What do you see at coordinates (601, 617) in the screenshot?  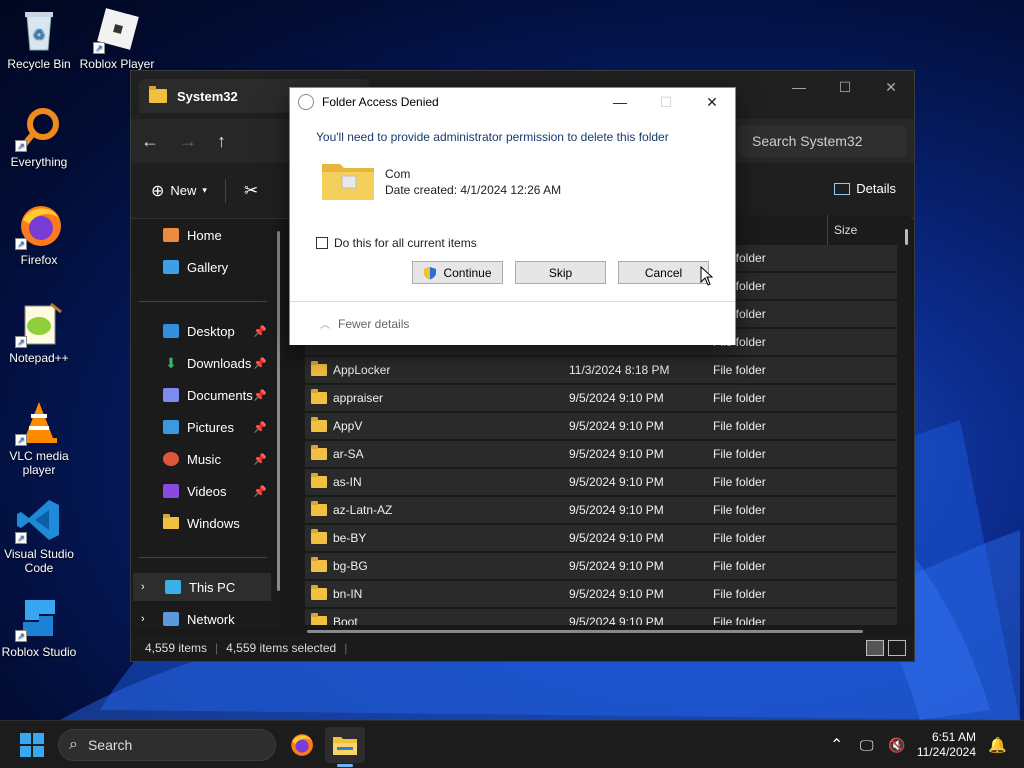 I see `table-row: Boot 9/5/2024 9:10 PM File folder` at bounding box center [601, 617].